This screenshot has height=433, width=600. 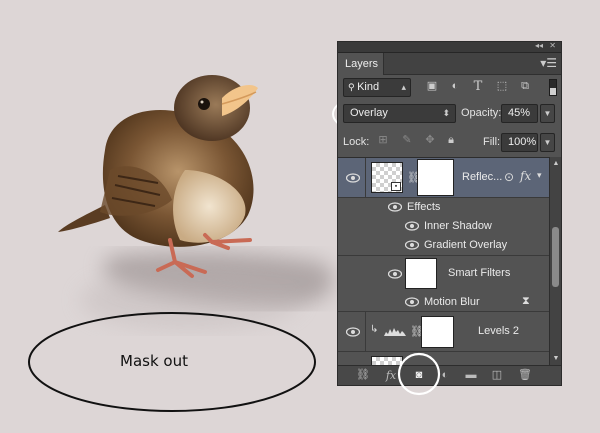 I want to click on scrollbar-thumb, so click(x=555, y=257).